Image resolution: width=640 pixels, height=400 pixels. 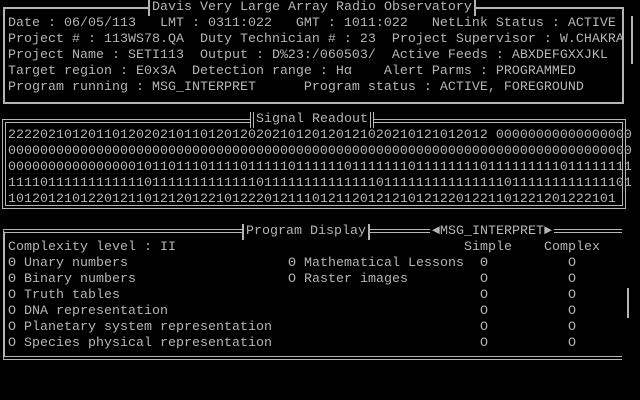 I want to click on lesson-mathematical: Θ Mathematical Lessons, so click(x=376, y=264).